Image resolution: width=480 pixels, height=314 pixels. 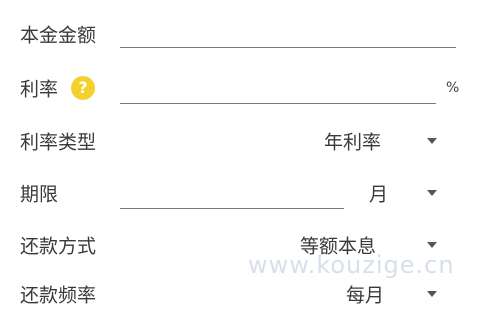 What do you see at coordinates (378, 193) in the screenshot?
I see `term-unit-select: 月` at bounding box center [378, 193].